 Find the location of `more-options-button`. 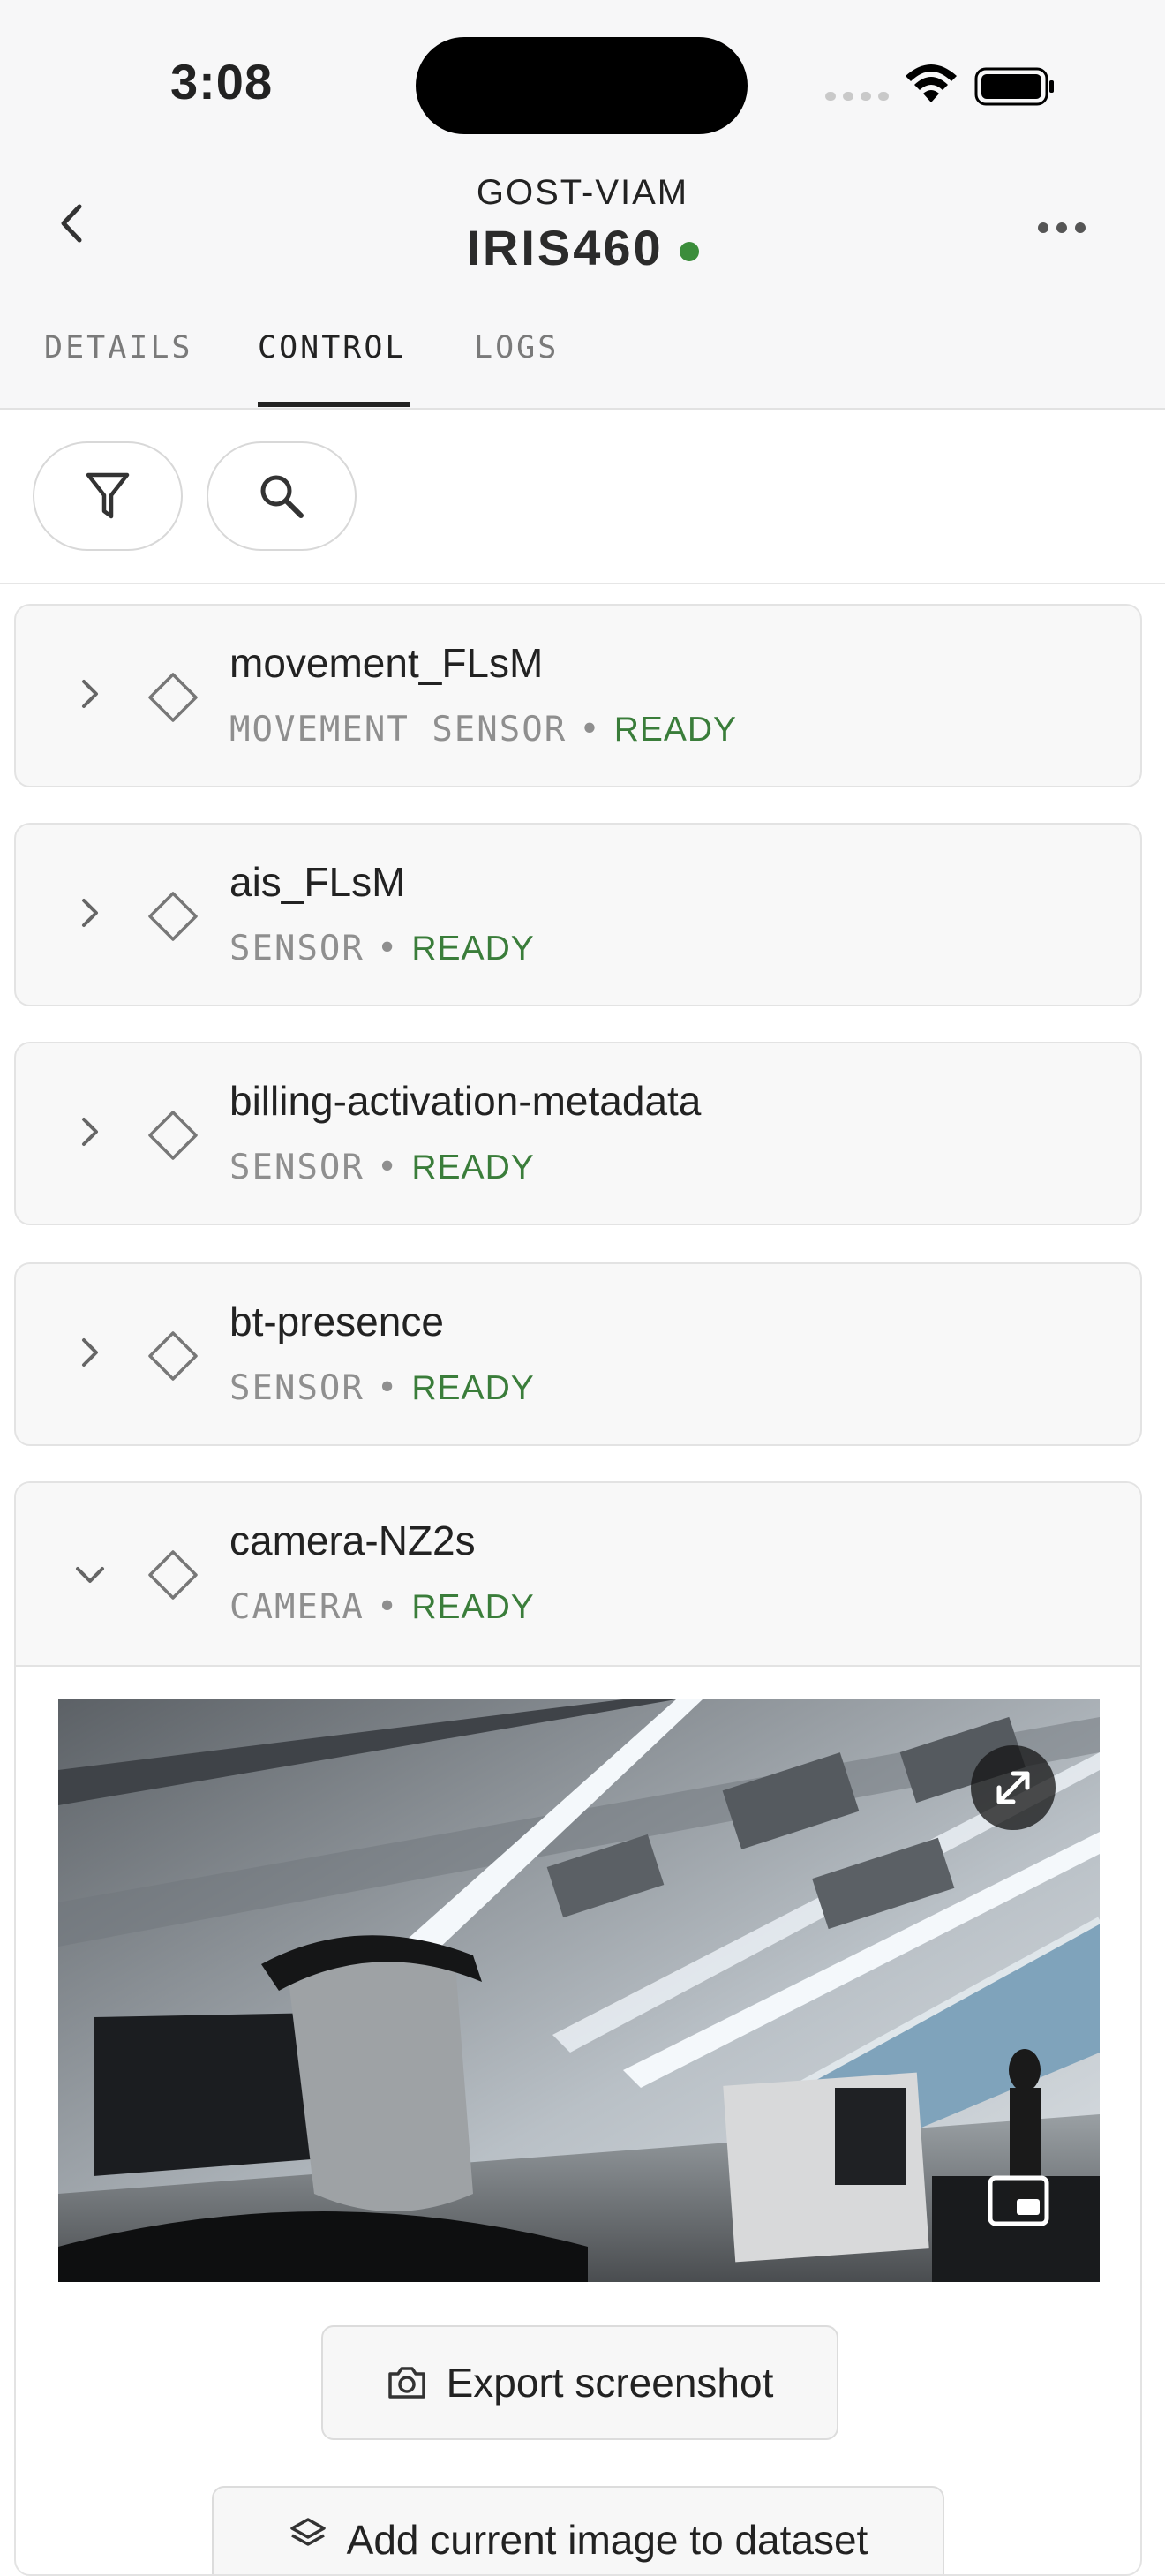

more-options-button is located at coordinates (1062, 228).